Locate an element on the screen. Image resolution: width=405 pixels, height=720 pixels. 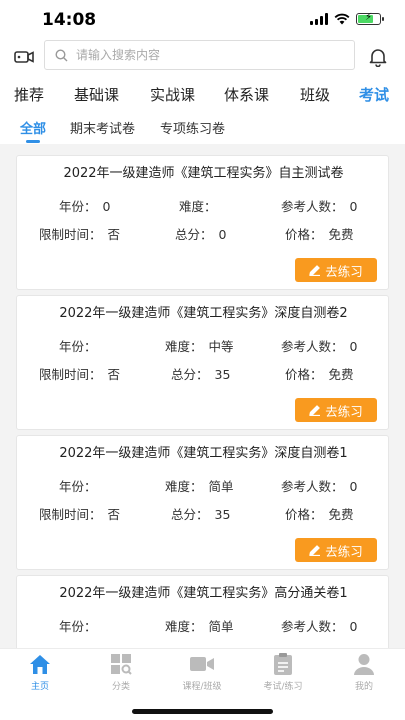
tab-exam: 考试 is located at coordinates (374, 94).